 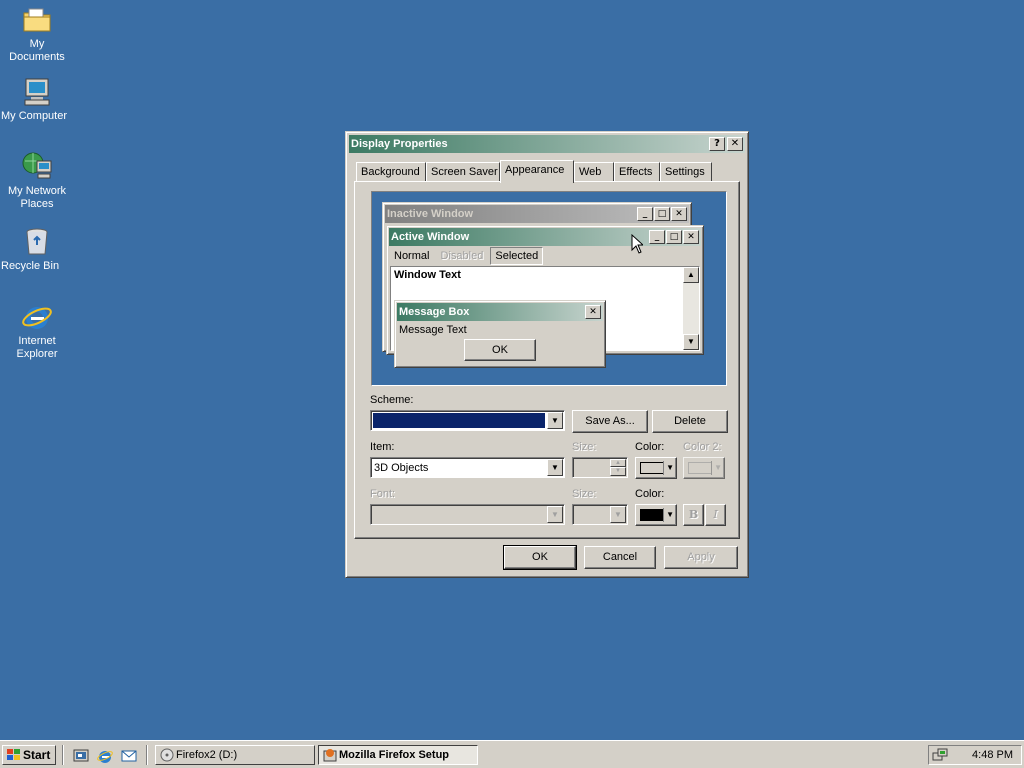 I want to click on mouse-cursor-icon, so click(x=638, y=245).